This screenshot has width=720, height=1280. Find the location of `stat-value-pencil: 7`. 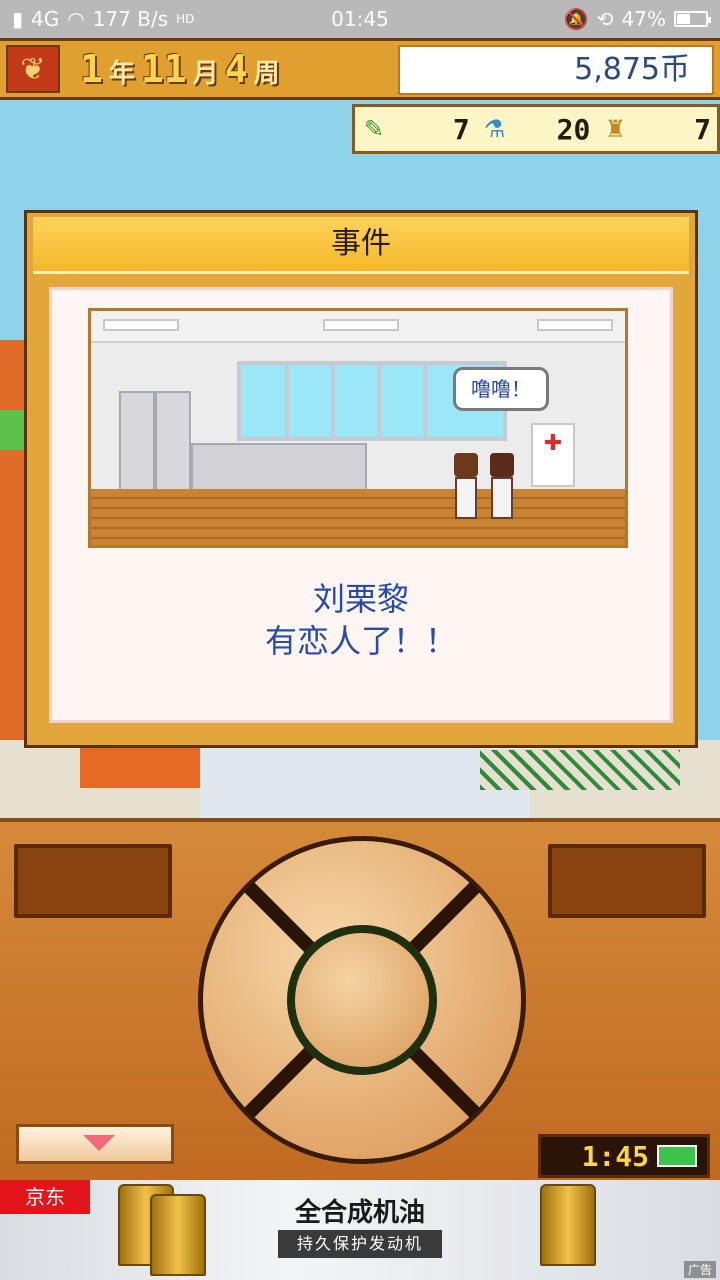

stat-value-pencil: 7 is located at coordinates (461, 129).